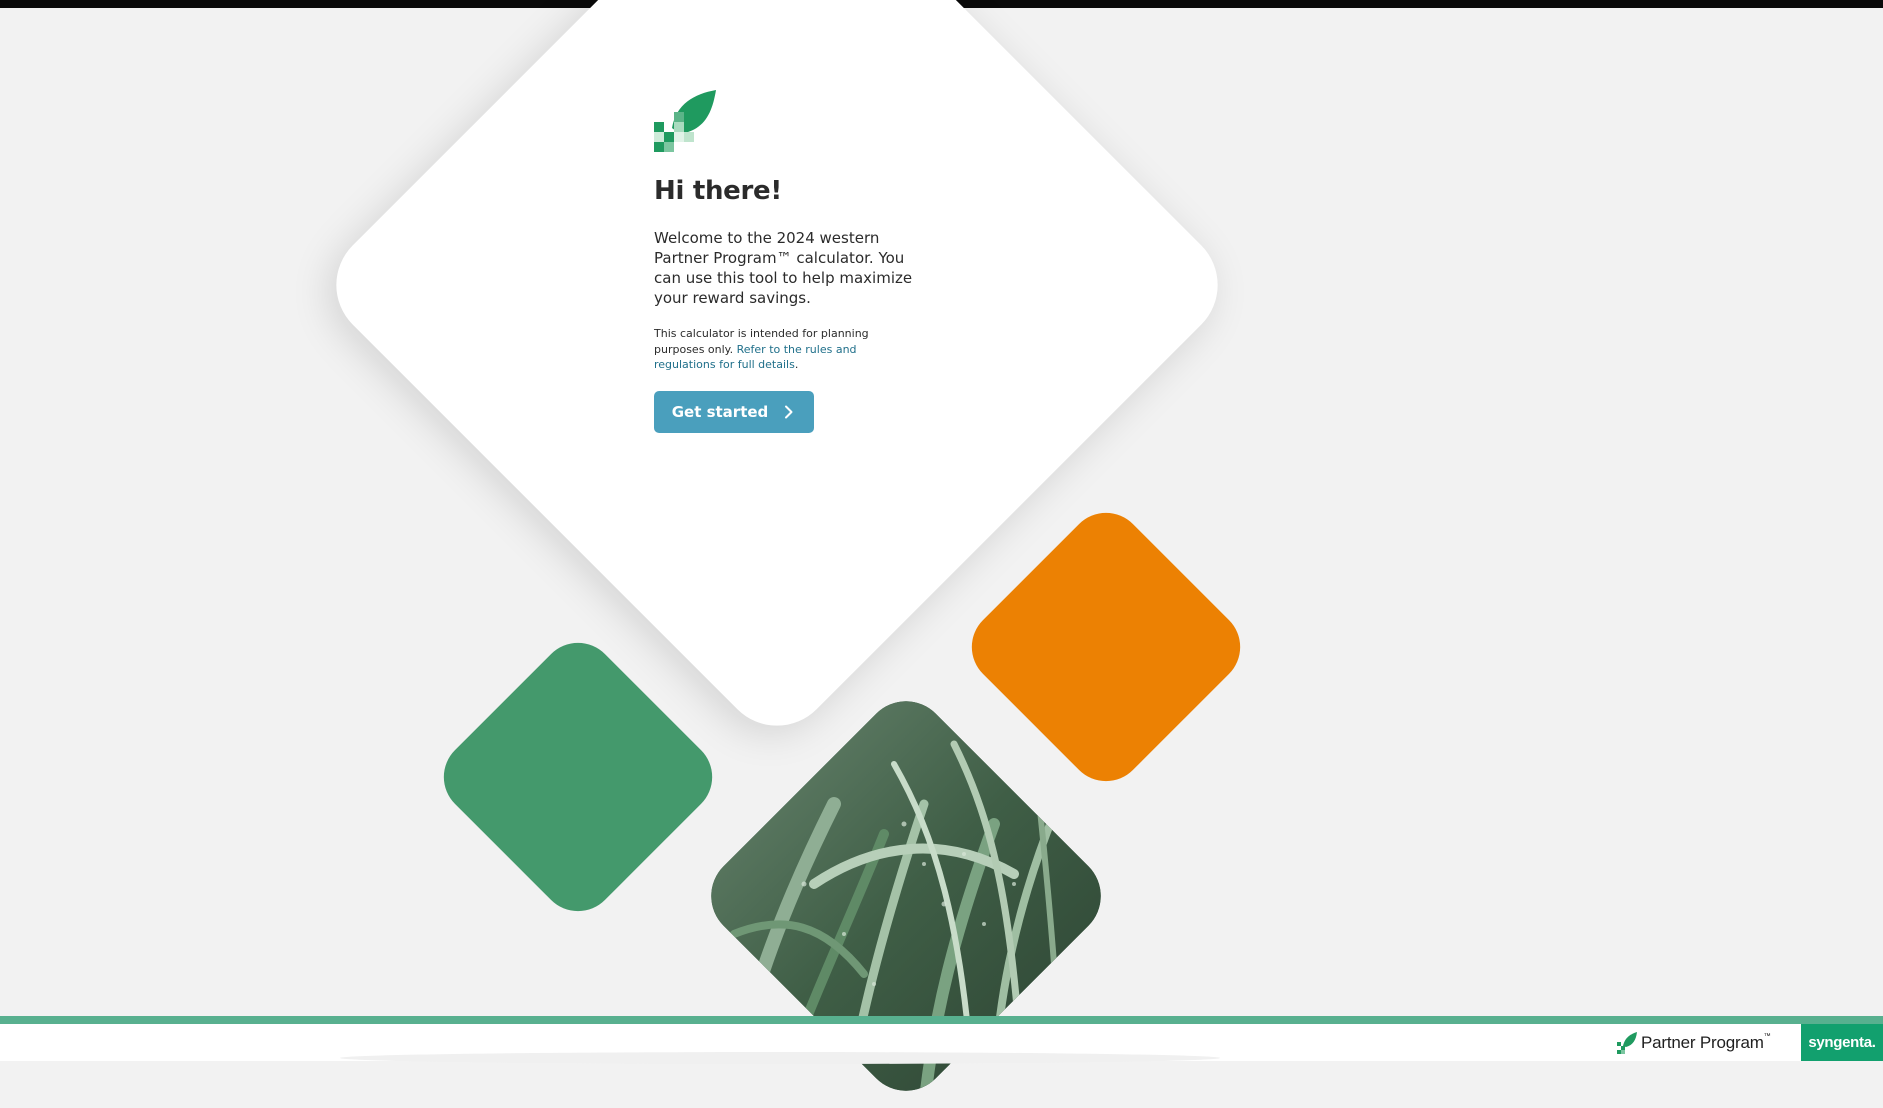 The width and height of the screenshot is (1883, 1108). What do you see at coordinates (578, 777) in the screenshot?
I see `green-diamond-decoration` at bounding box center [578, 777].